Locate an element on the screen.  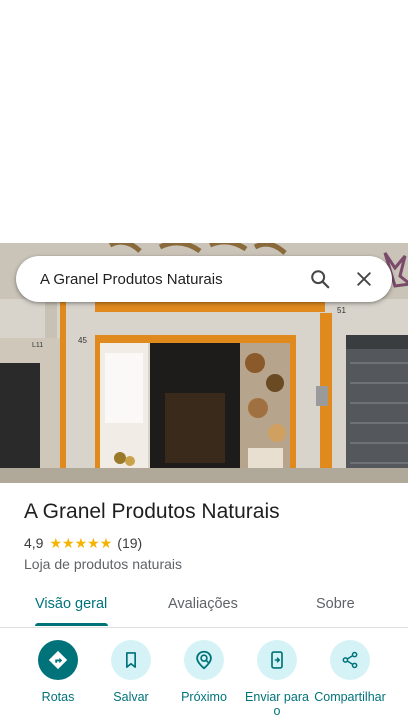
directions-button: Rotas is located at coordinates (58, 672).